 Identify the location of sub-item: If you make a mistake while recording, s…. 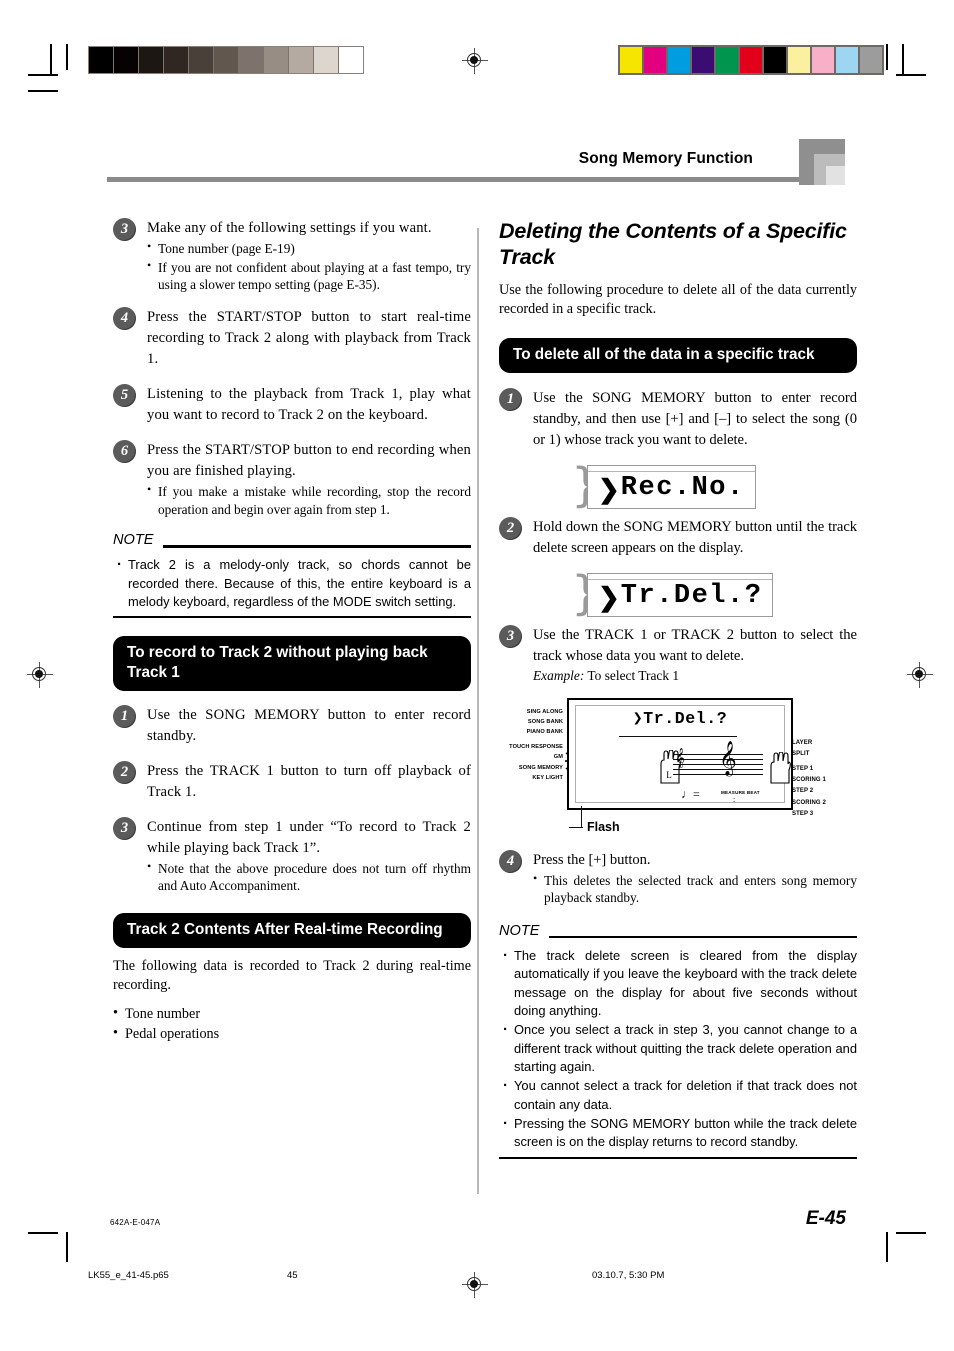
(309, 500).